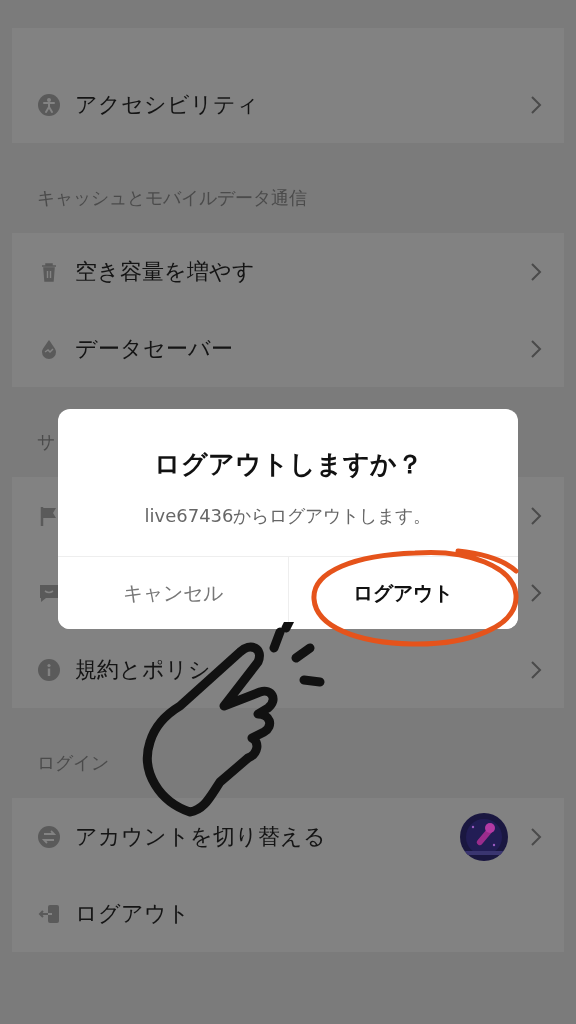 Image resolution: width=576 pixels, height=1024 pixels. Describe the element at coordinates (132, 913) in the screenshot. I see `row-label: ログアウト` at that location.